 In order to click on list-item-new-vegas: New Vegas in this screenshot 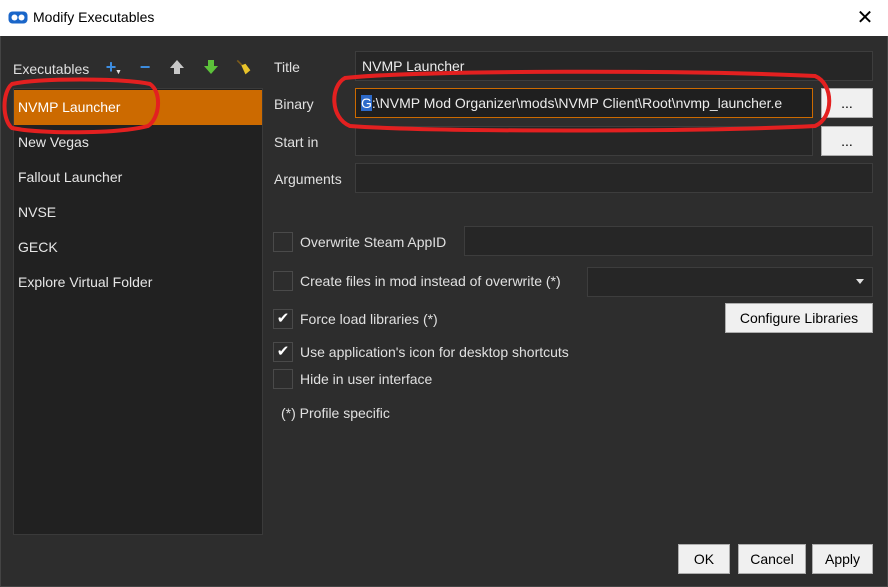, I will do `click(138, 142)`.